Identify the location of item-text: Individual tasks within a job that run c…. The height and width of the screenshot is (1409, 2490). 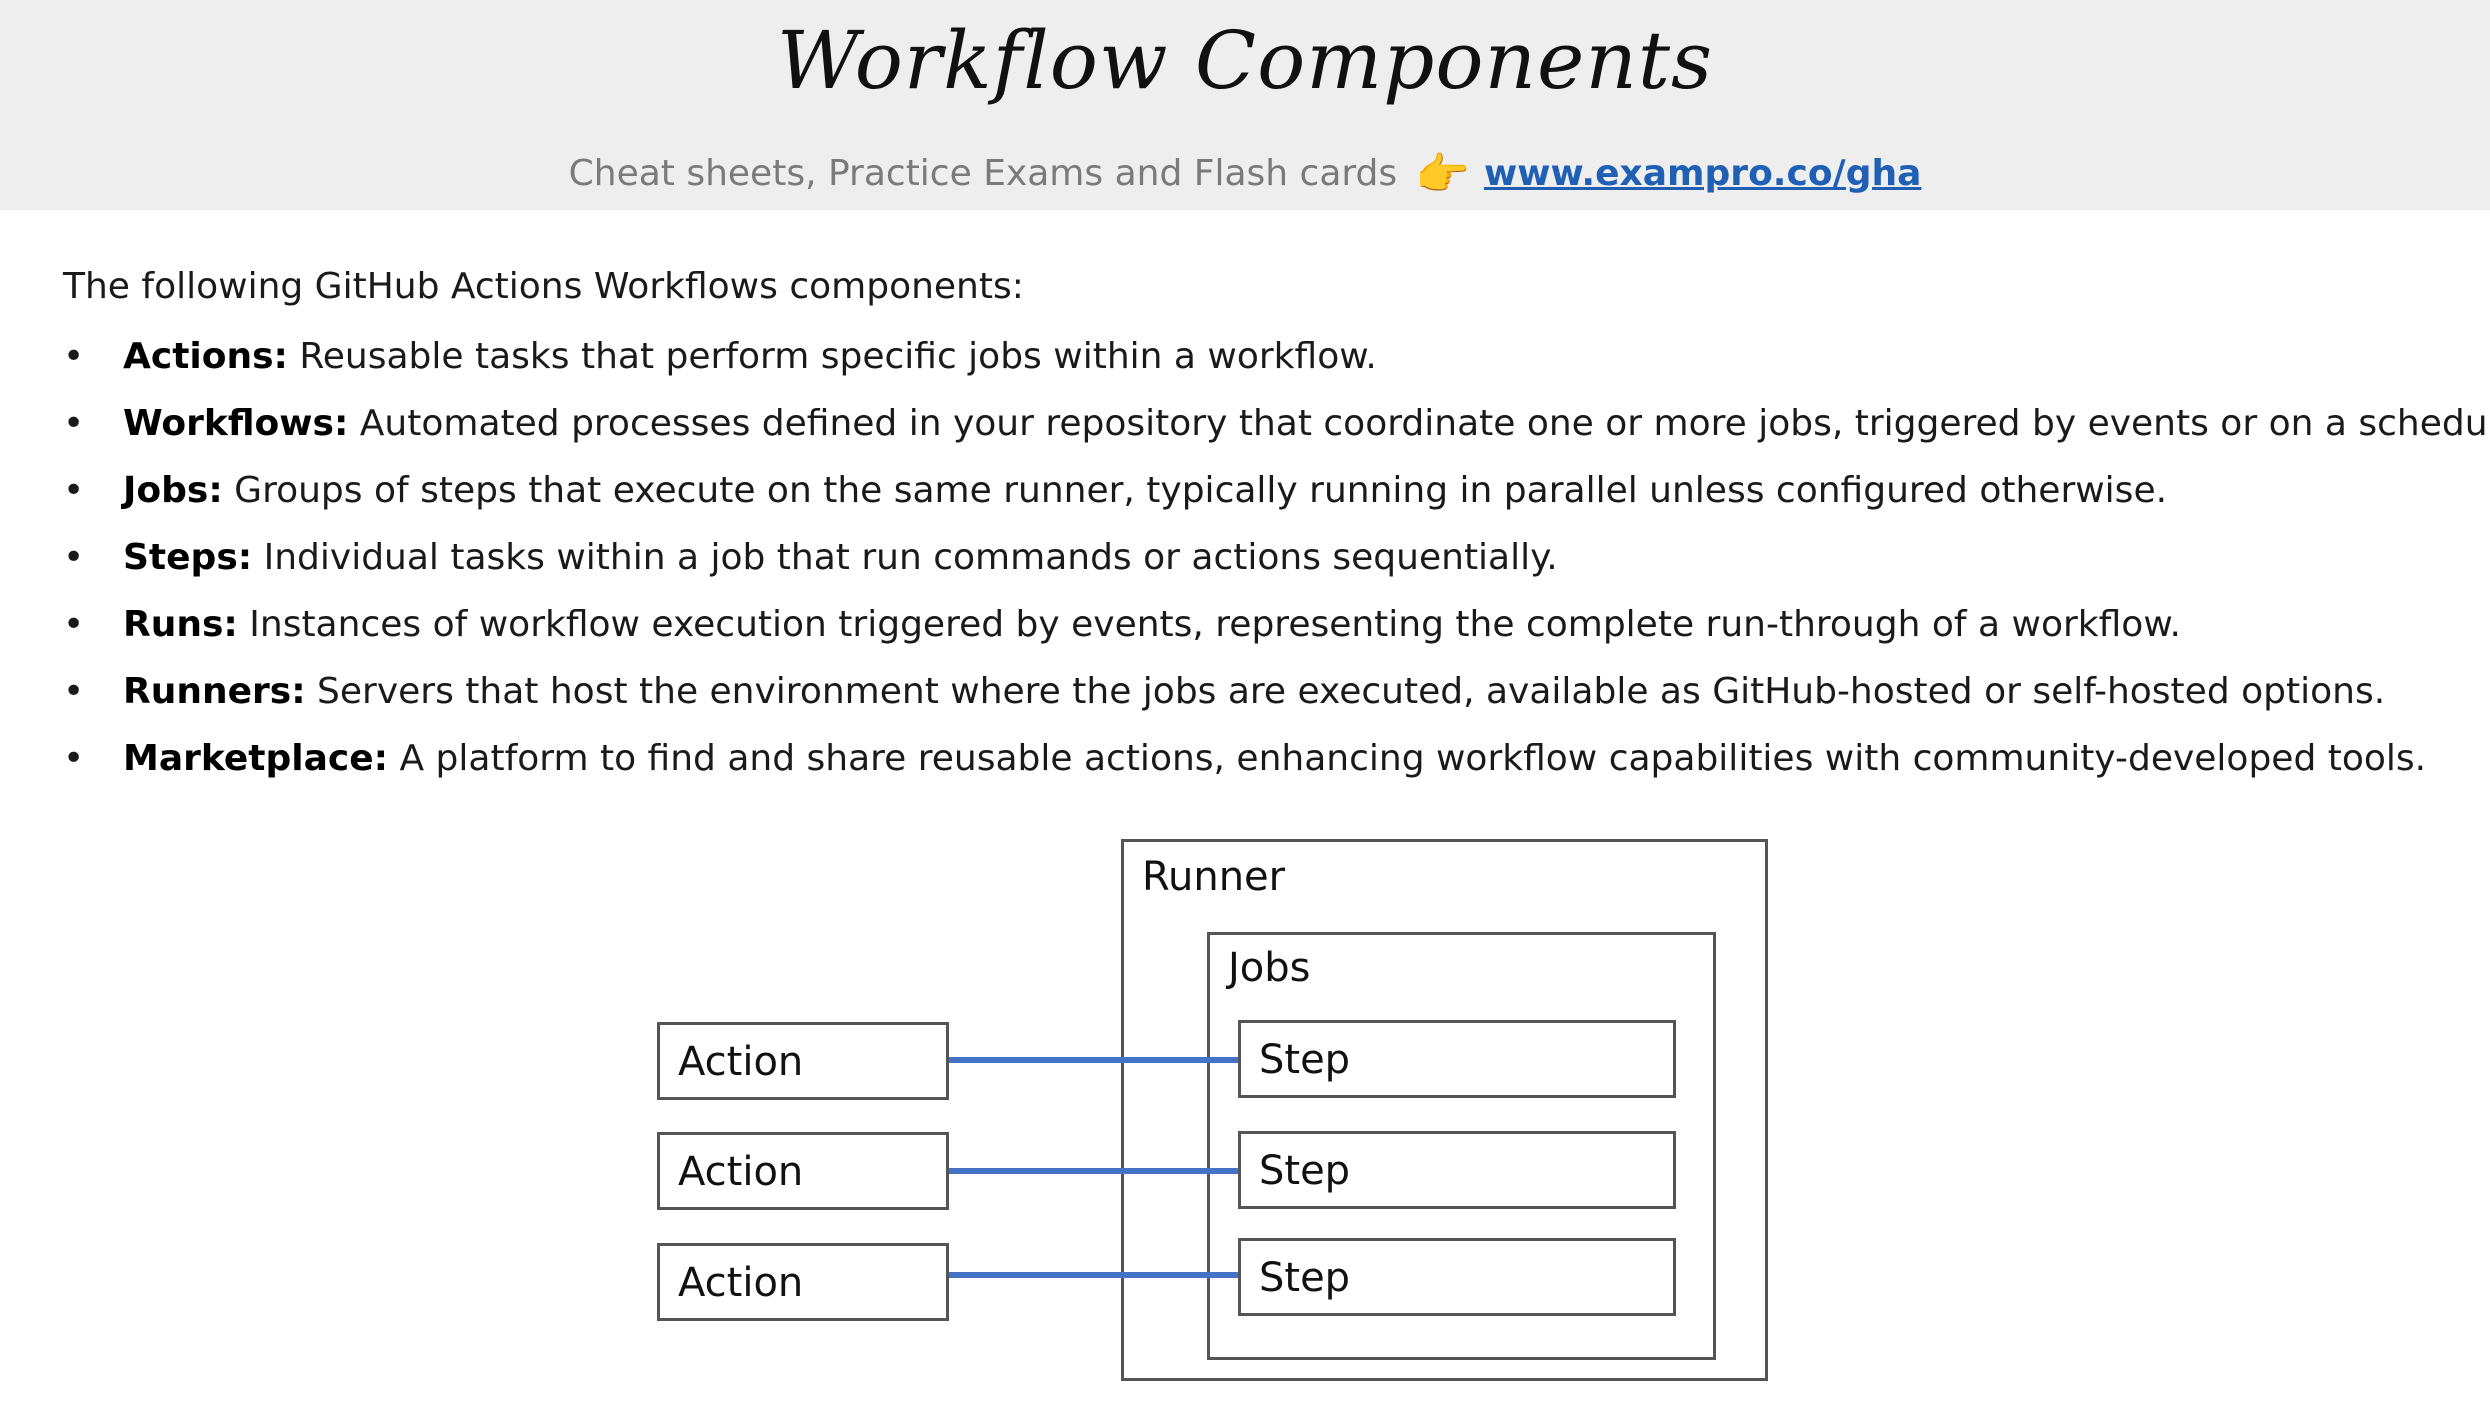
(905, 557).